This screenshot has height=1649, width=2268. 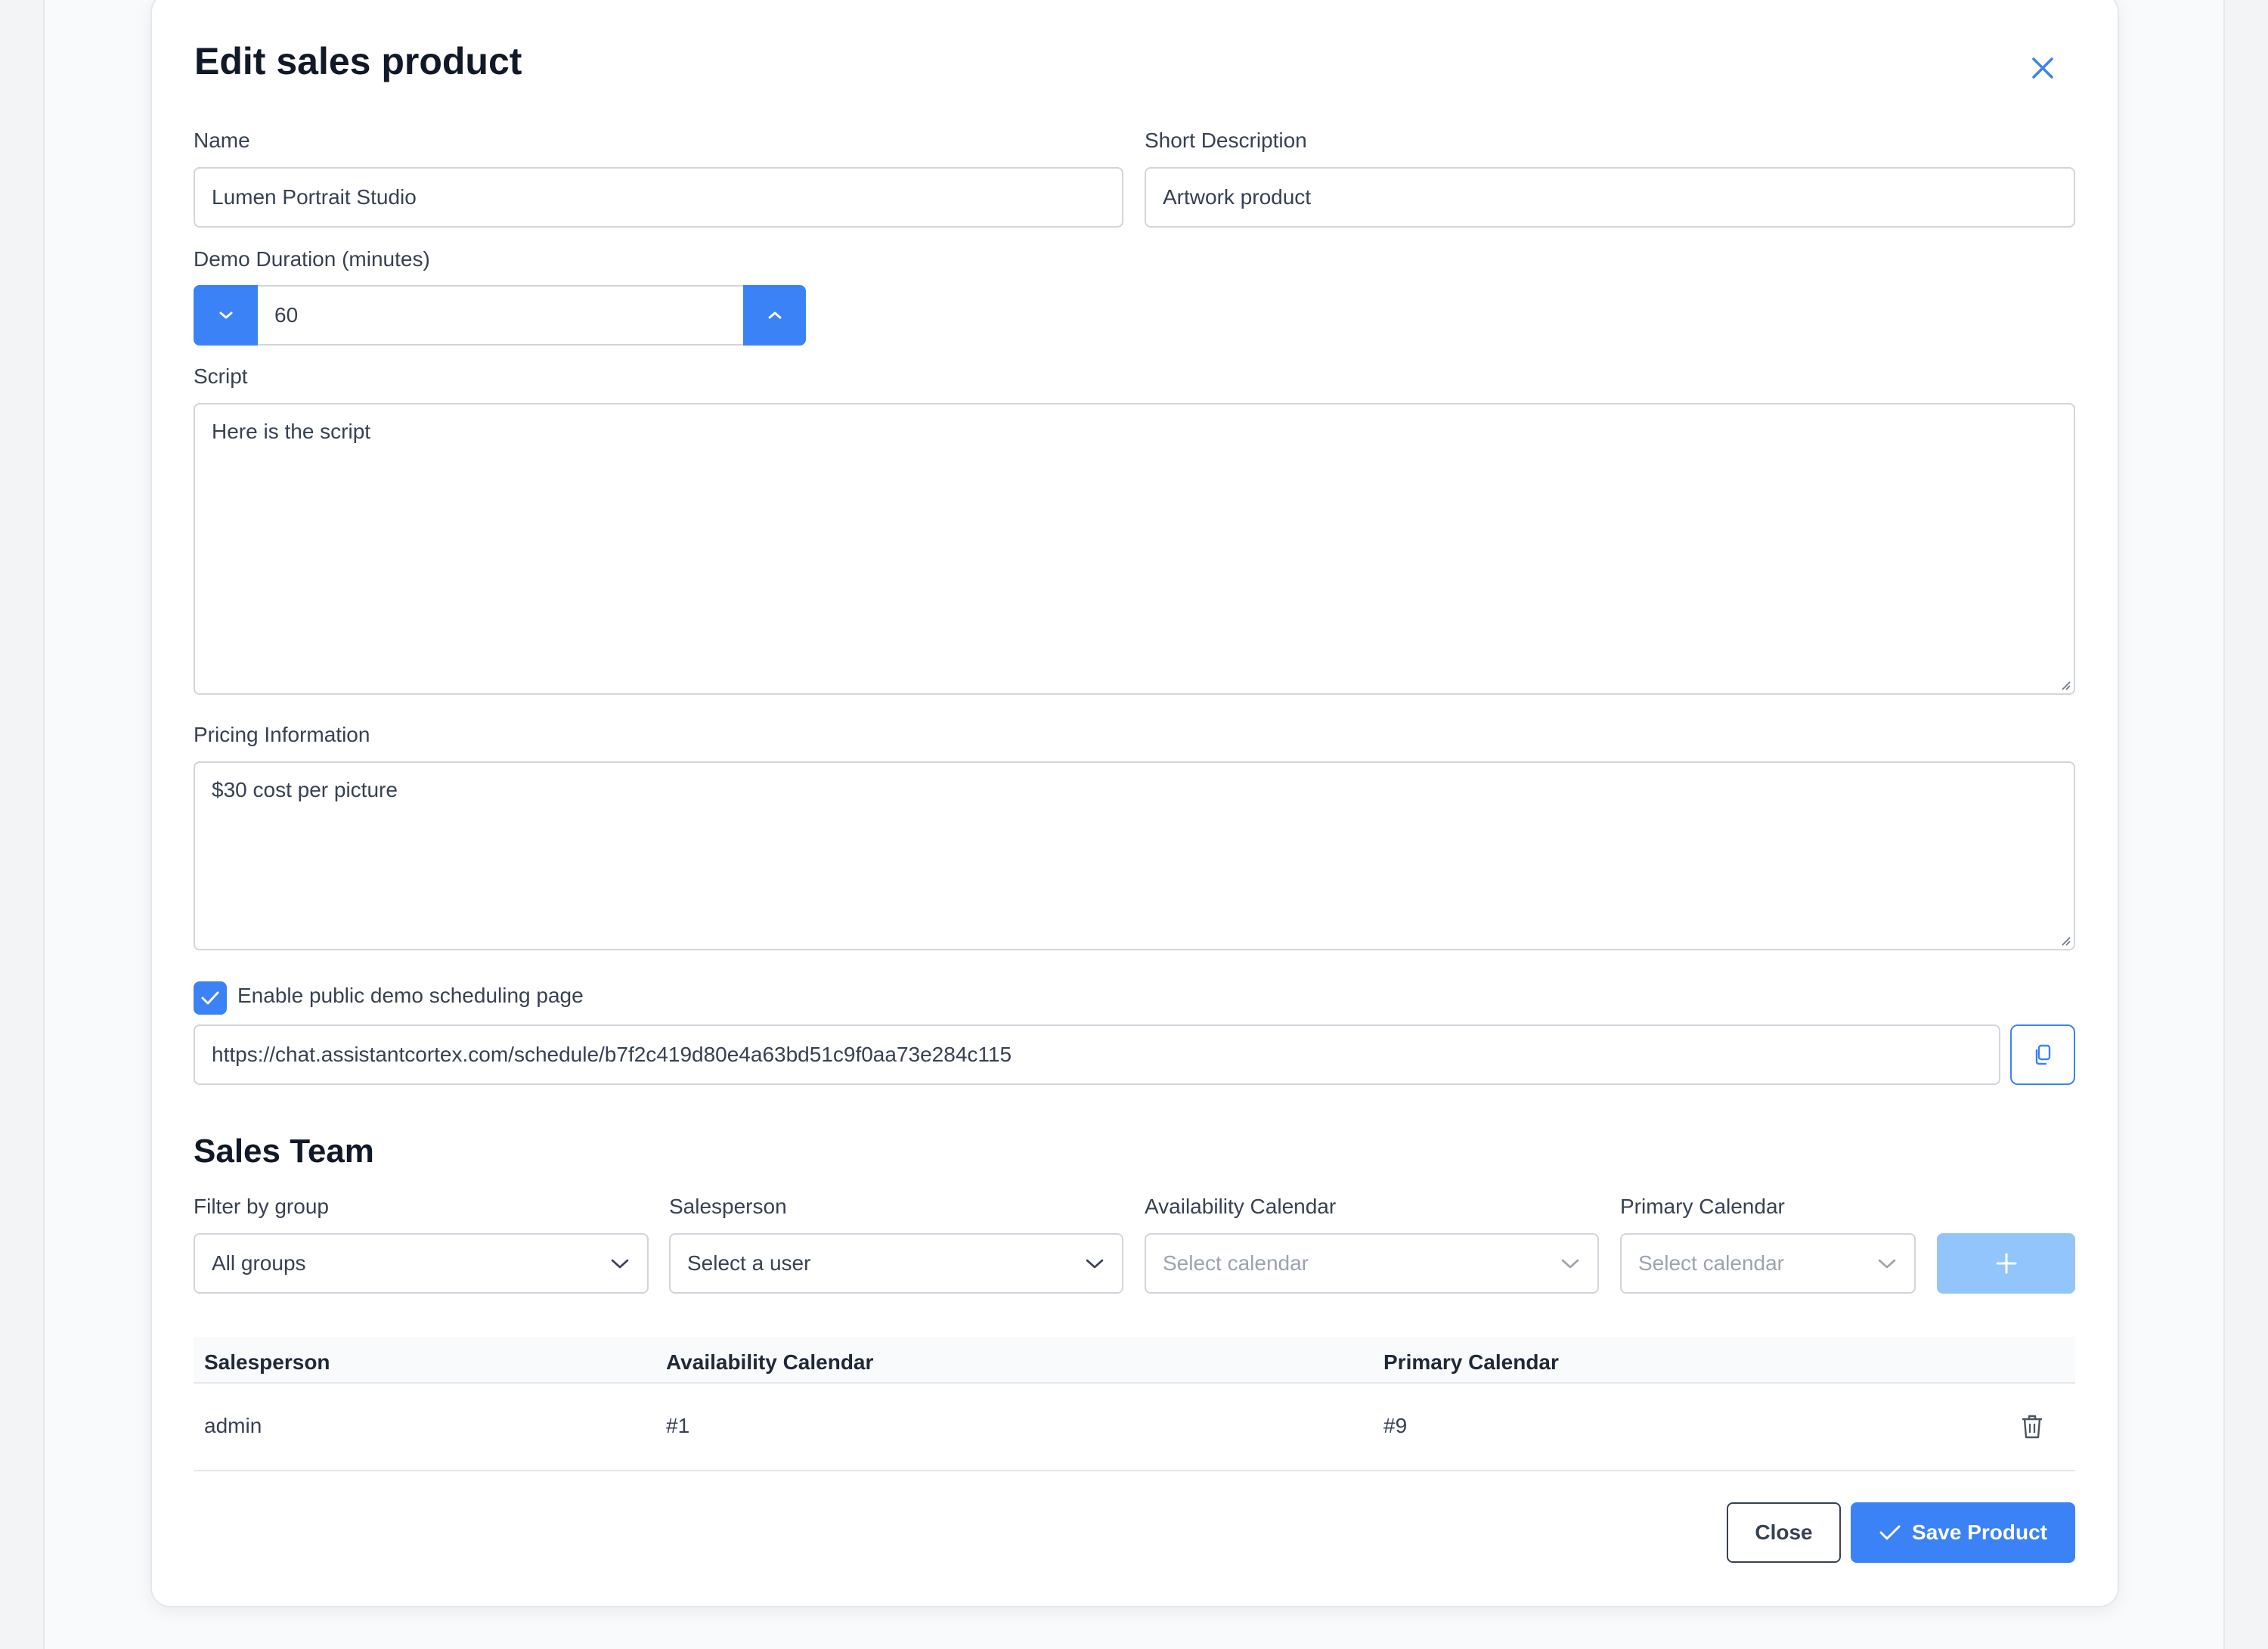 What do you see at coordinates (728, 1206) in the screenshot?
I see `salesperson-filter-label: Salesperson` at bounding box center [728, 1206].